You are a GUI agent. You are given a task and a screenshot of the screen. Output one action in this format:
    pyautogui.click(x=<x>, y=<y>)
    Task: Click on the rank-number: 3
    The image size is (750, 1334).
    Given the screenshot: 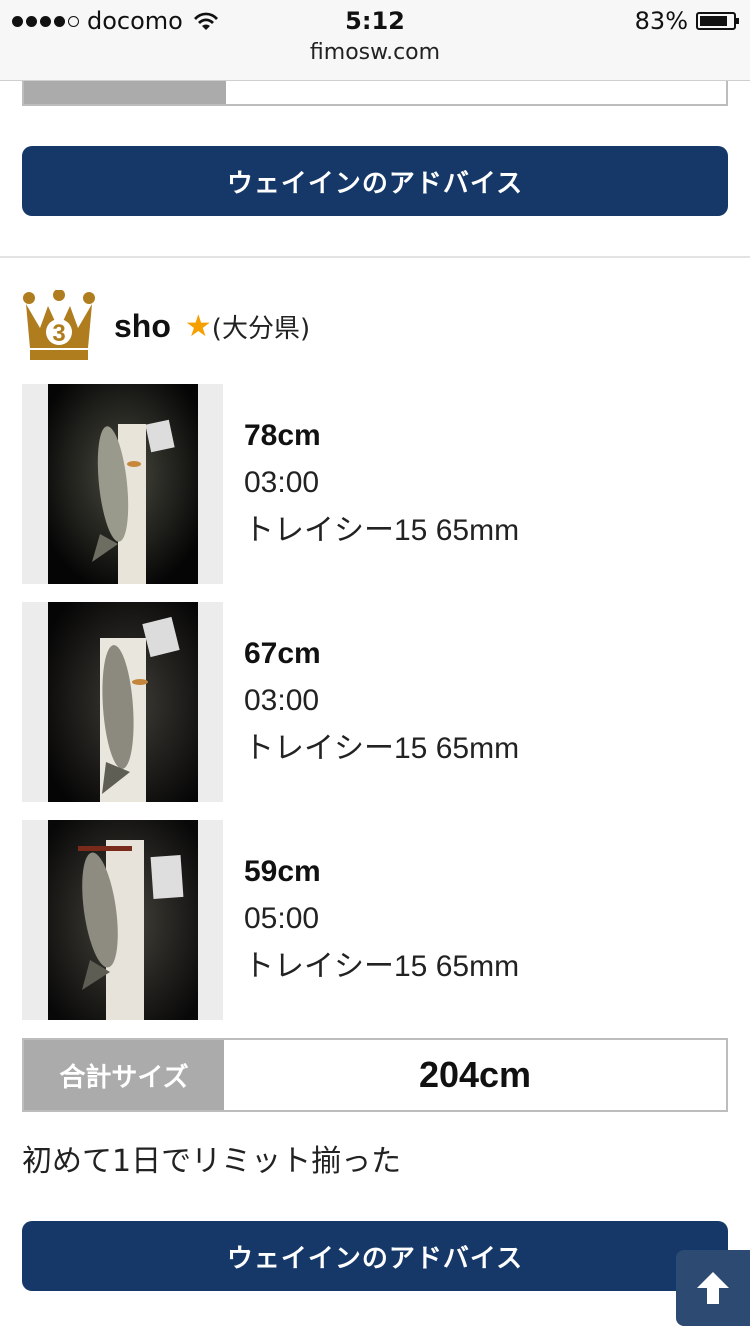 What is the action you would take?
    pyautogui.click(x=58, y=333)
    